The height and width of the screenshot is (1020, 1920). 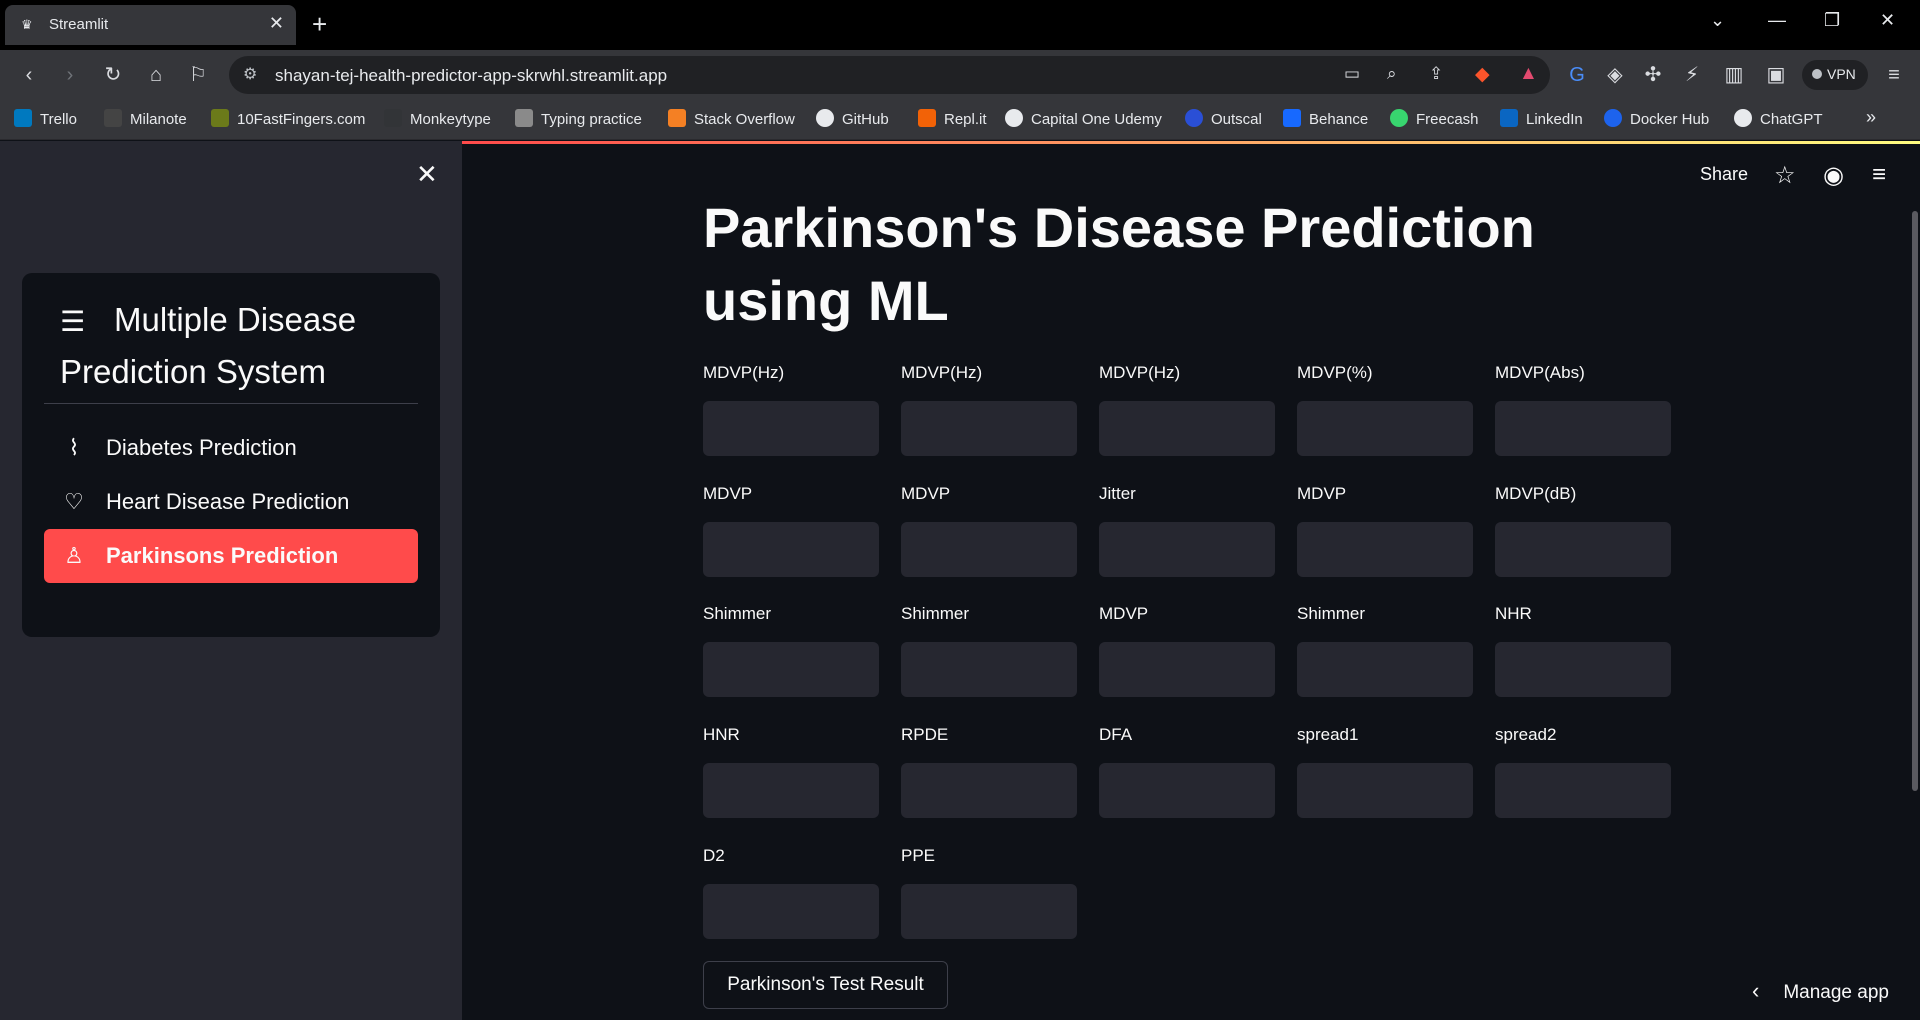 I want to click on field-label: RPDE, so click(x=925, y=734).